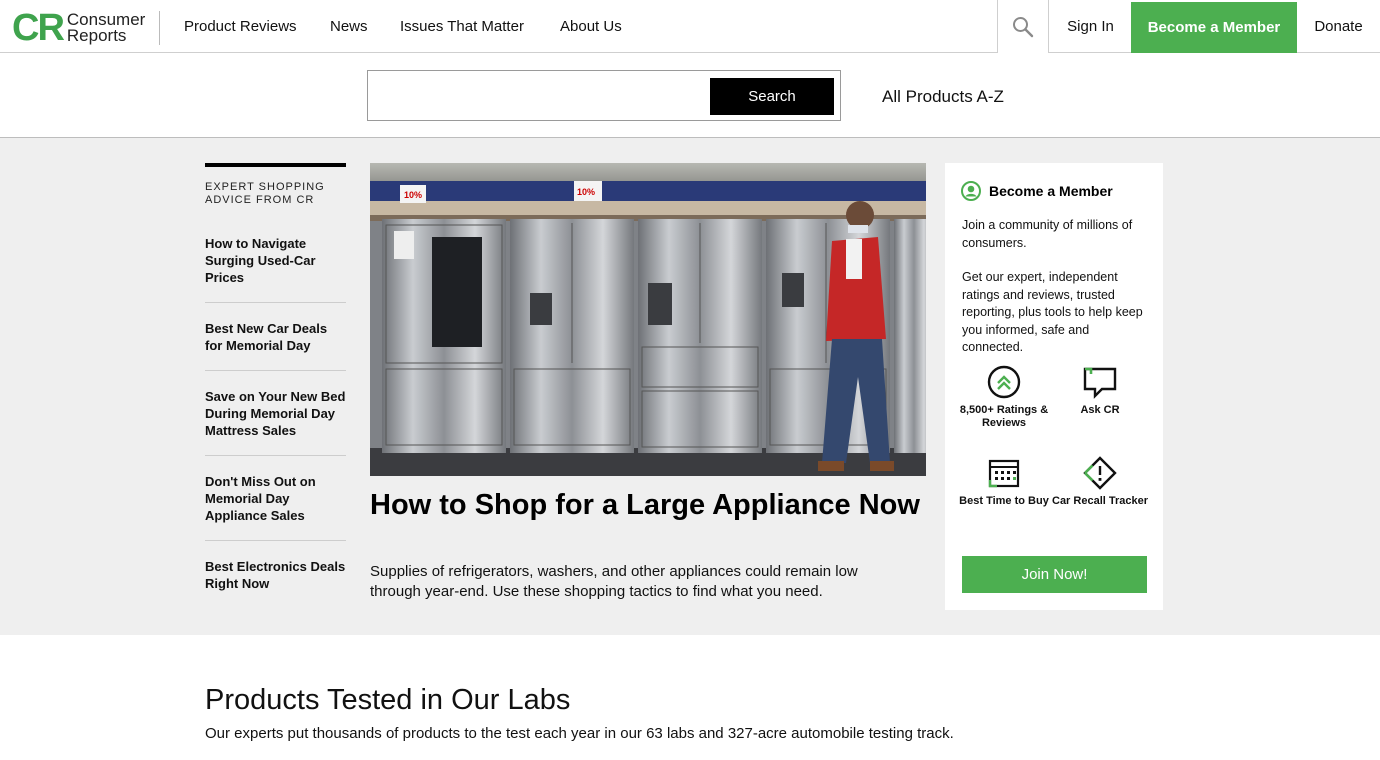  I want to click on feature-car-recall-tracker: Car Recall Tracker, so click(1100, 482).